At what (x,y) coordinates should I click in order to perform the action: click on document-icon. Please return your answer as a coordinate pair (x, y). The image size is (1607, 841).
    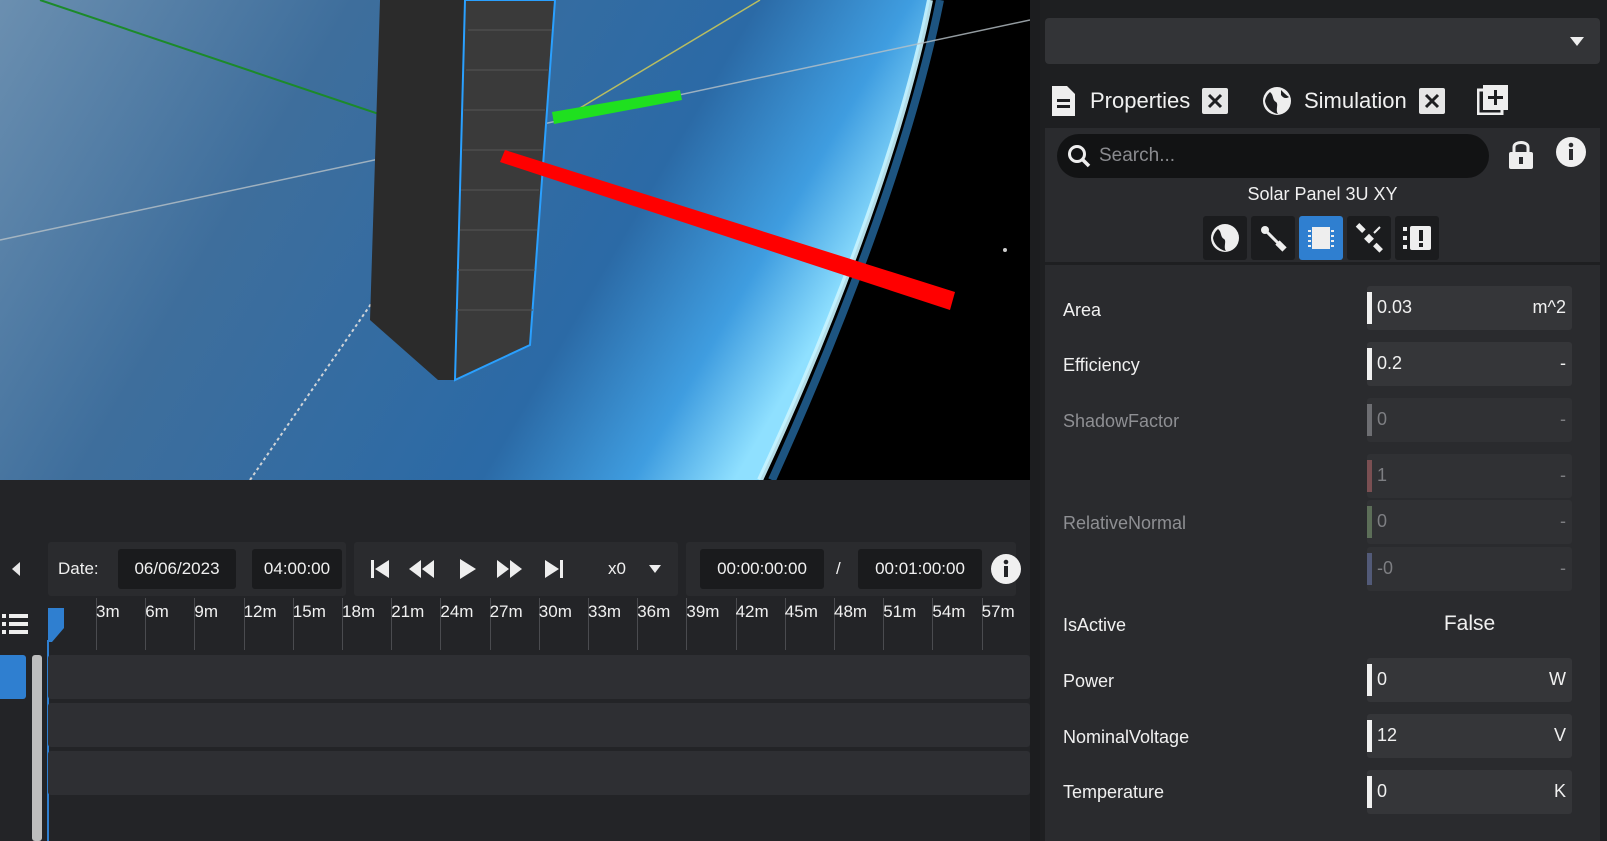
    Looking at the image, I should click on (1063, 101).